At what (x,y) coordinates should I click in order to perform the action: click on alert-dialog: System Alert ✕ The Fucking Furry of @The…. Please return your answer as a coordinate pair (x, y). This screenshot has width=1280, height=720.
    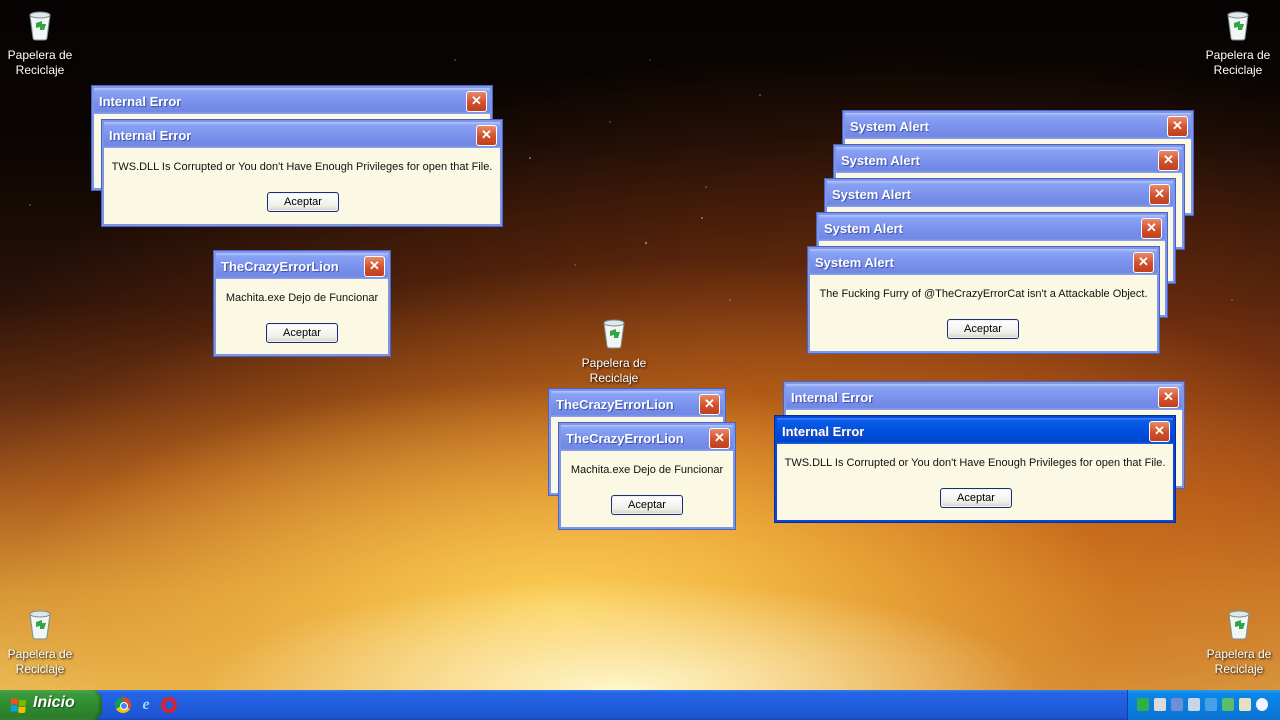
    Looking at the image, I should click on (983, 300).